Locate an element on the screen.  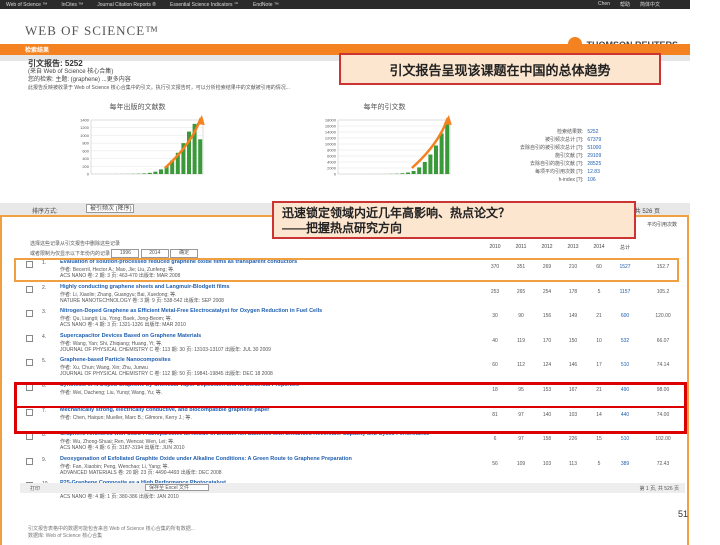
citation-count: 149 is located at coordinates (573, 316).